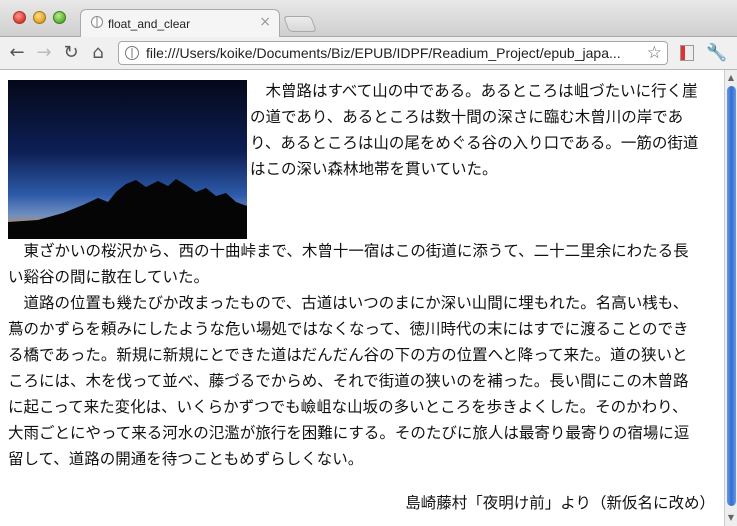  What do you see at coordinates (467, 117) in the screenshot?
I see `text-line: の道であり、あるところは数十間の深さに臨む木曾川の岸であ` at bounding box center [467, 117].